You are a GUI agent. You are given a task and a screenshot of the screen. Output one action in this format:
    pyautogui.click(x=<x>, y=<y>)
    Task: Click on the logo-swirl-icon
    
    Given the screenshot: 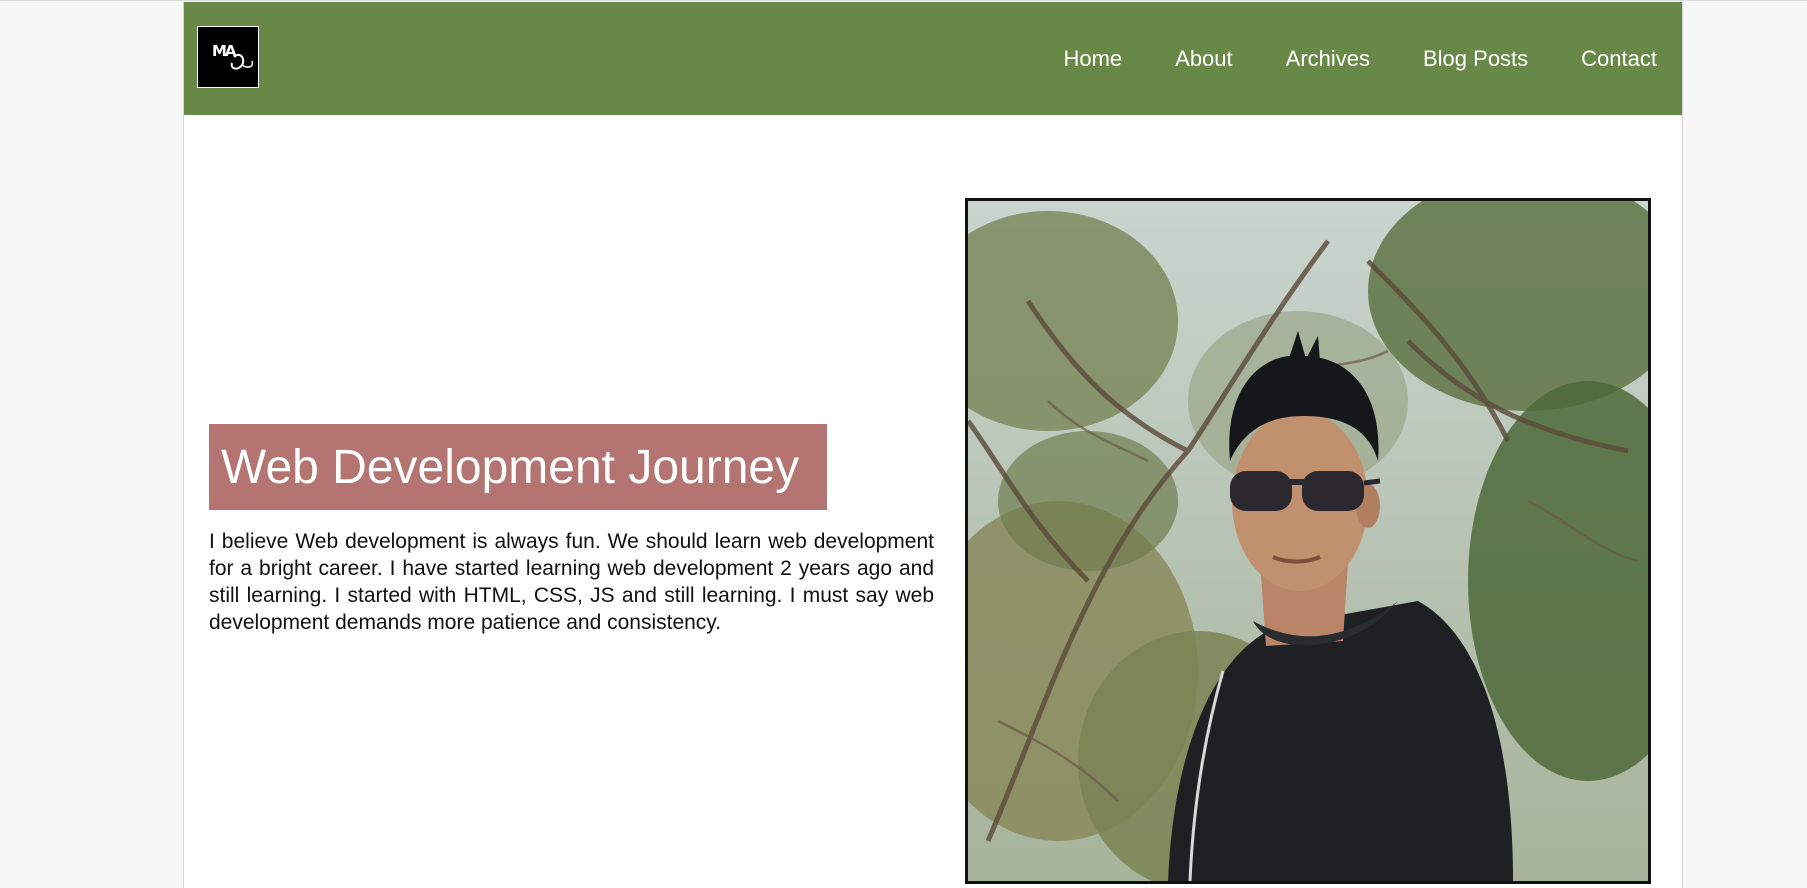 What is the action you would take?
    pyautogui.click(x=242, y=61)
    